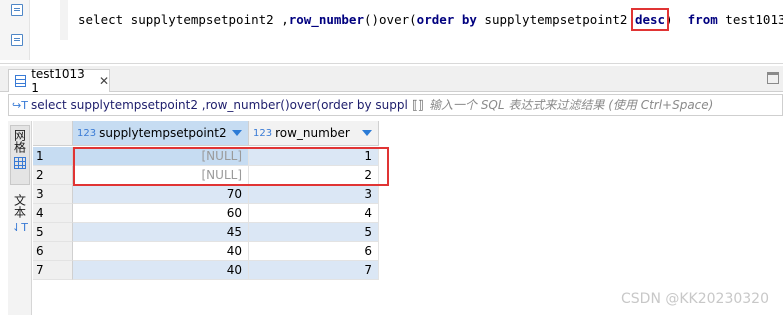 The height and width of the screenshot is (315, 783). Describe the element at coordinates (15, 30) in the screenshot. I see `editor-left-toolbar` at that location.